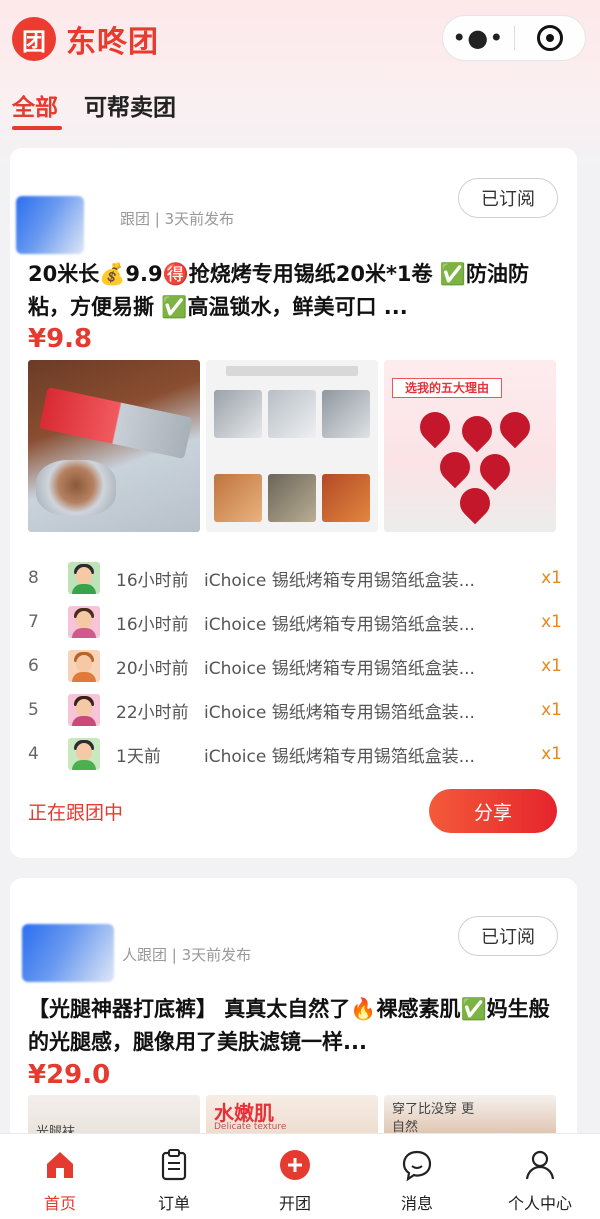  Describe the element at coordinates (416, 1203) in the screenshot. I see `nav-label: 消息` at that location.